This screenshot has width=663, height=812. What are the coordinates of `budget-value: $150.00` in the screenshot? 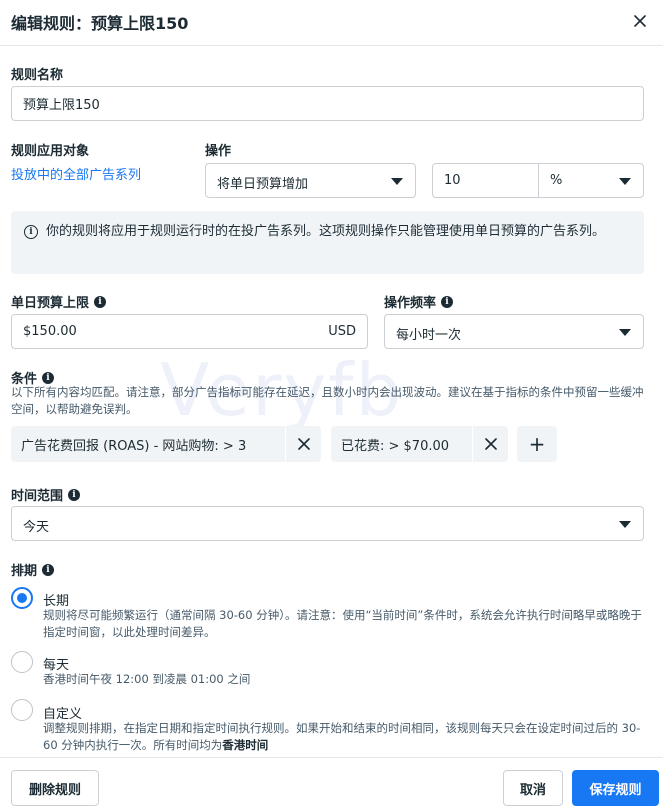 It's located at (50, 331).